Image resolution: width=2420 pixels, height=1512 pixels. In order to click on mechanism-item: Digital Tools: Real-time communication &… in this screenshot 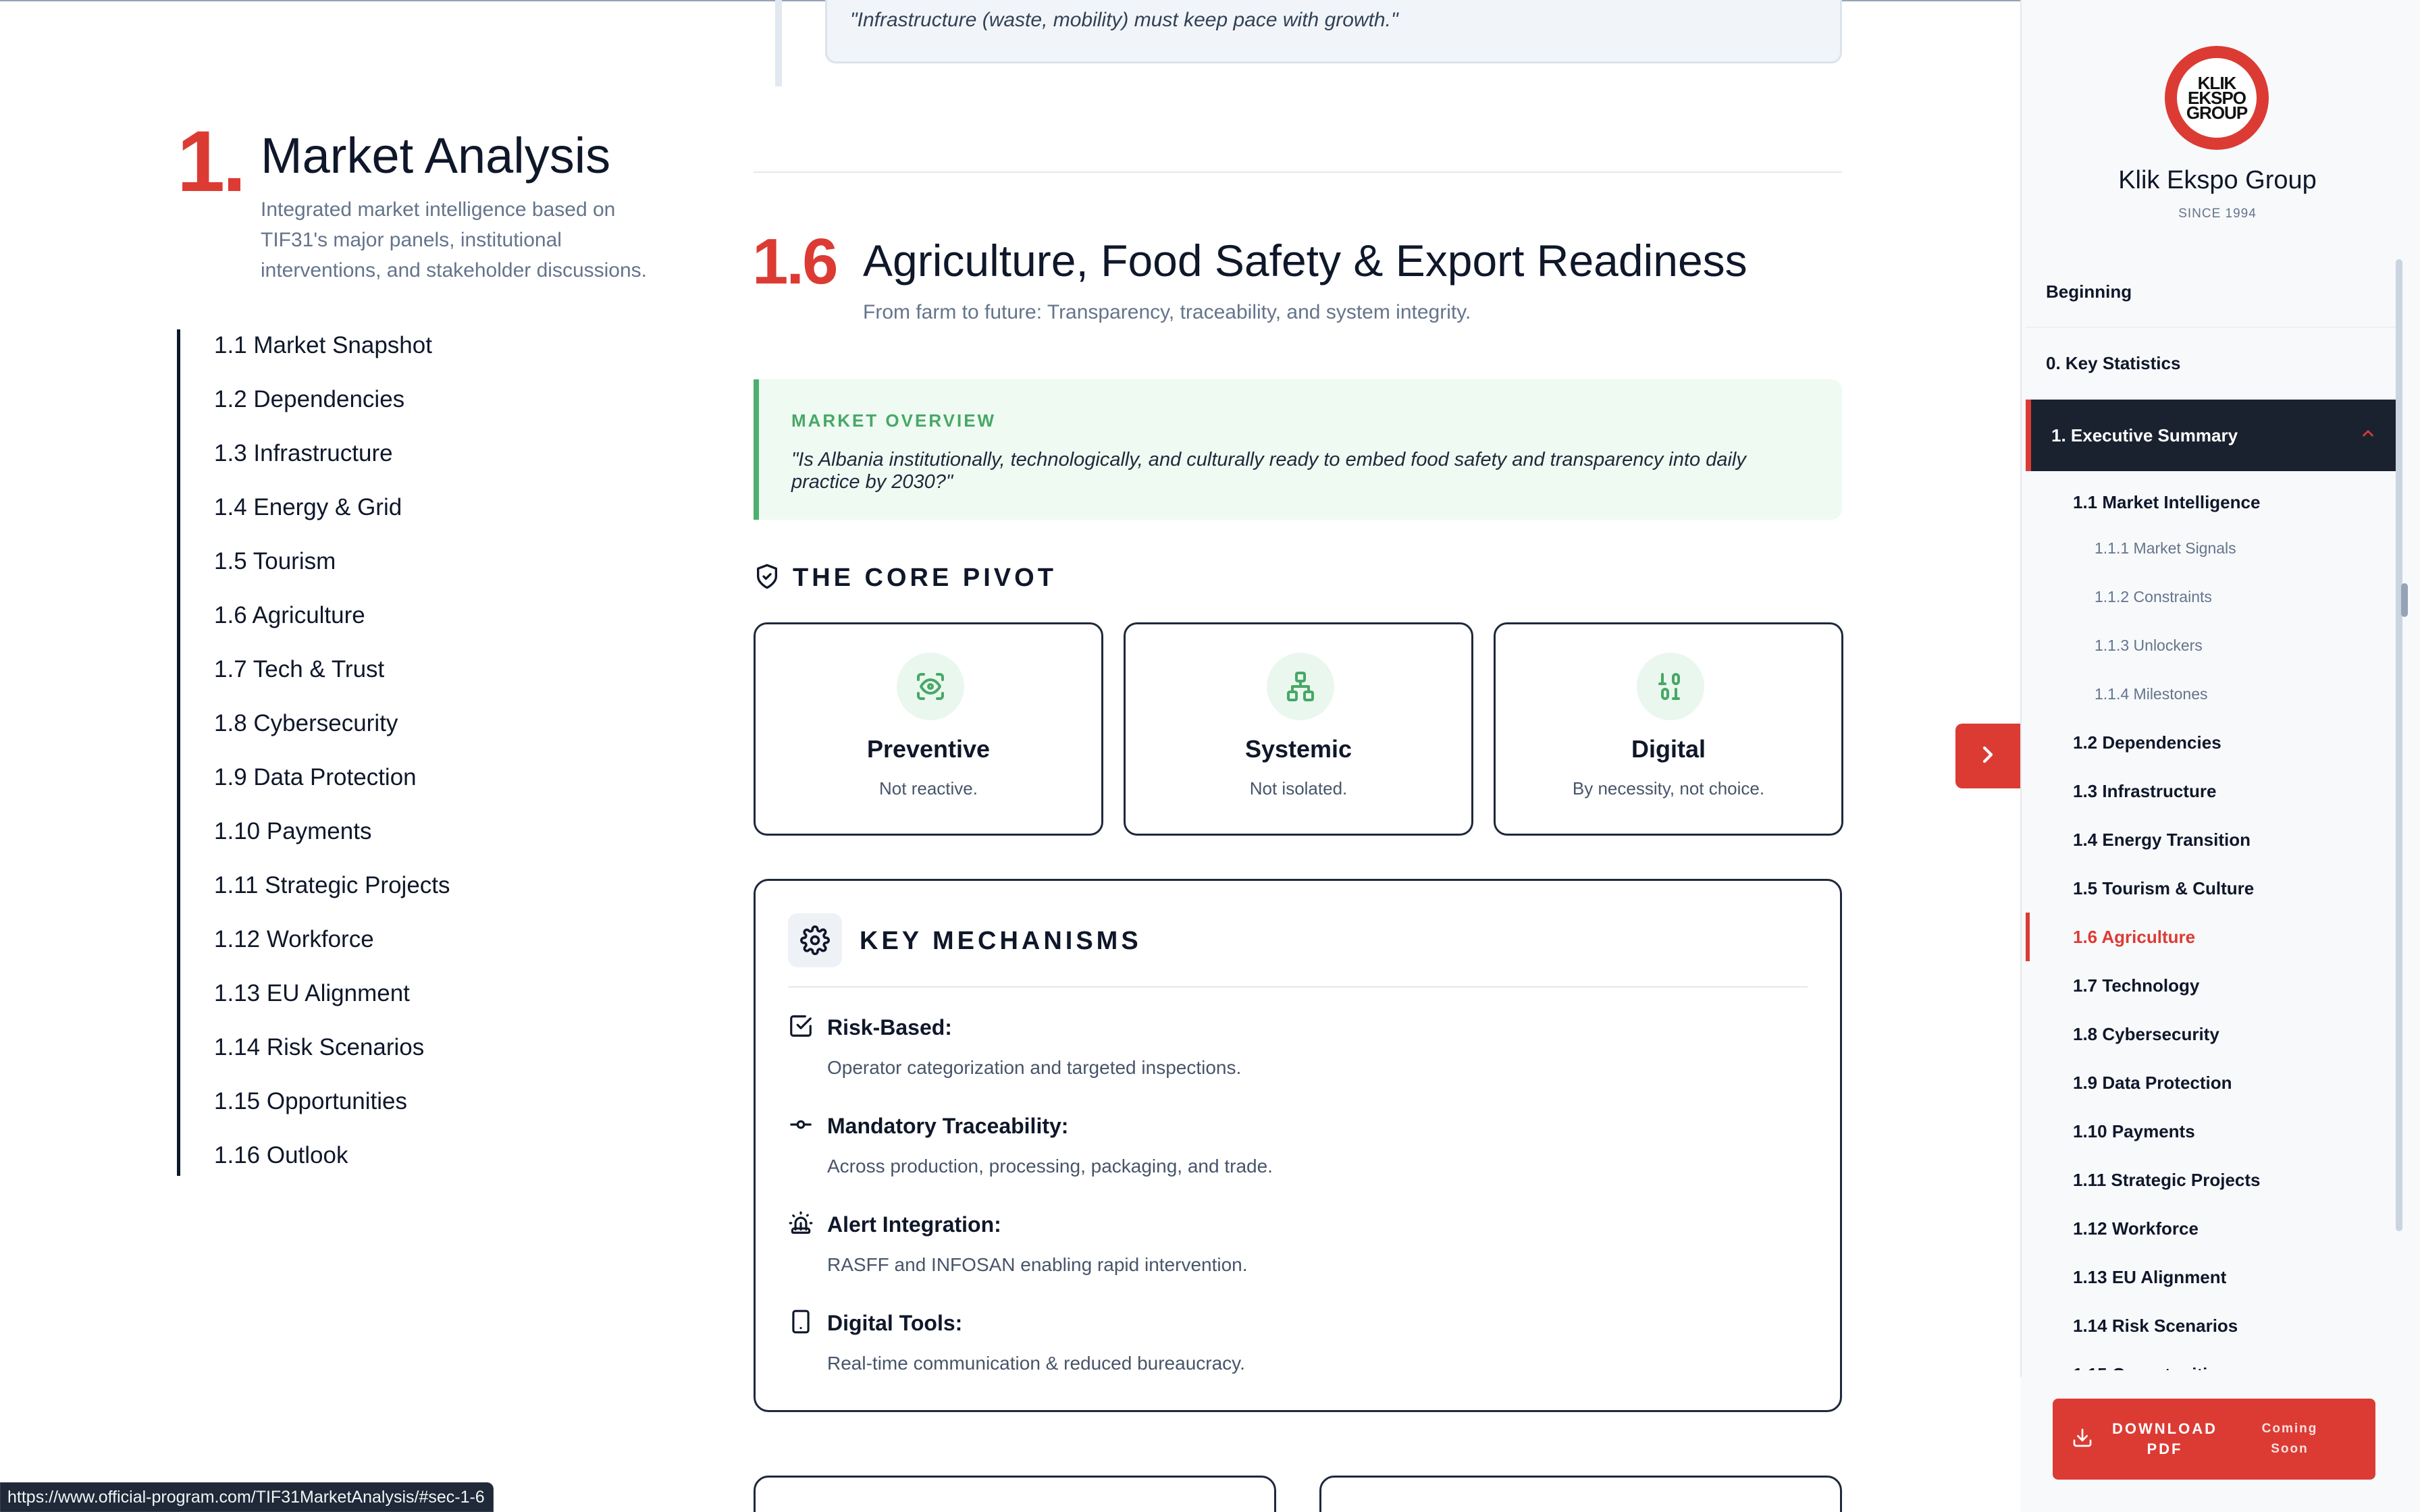, I will do `click(1016, 1341)`.